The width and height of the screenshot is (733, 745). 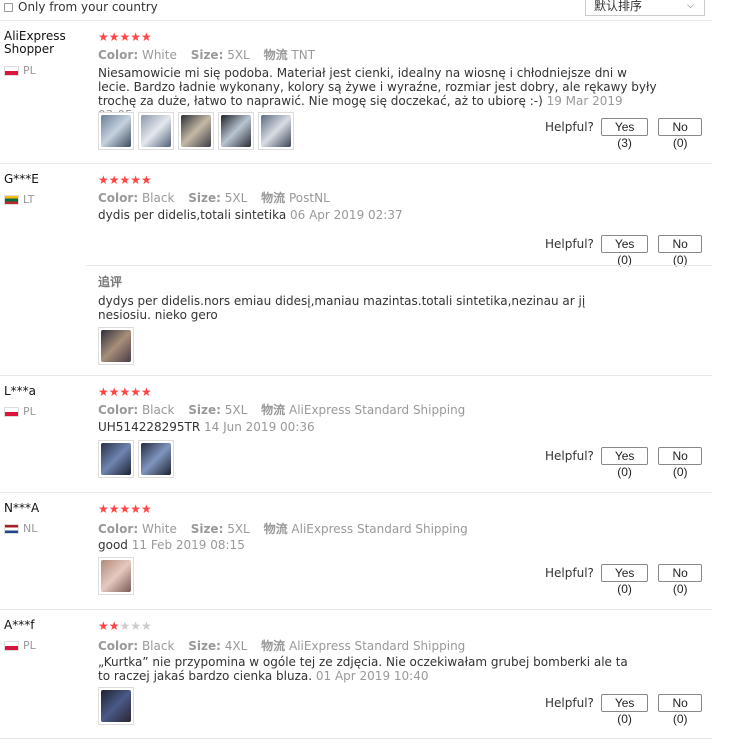 What do you see at coordinates (20, 528) in the screenshot?
I see `reviewer-country: NL` at bounding box center [20, 528].